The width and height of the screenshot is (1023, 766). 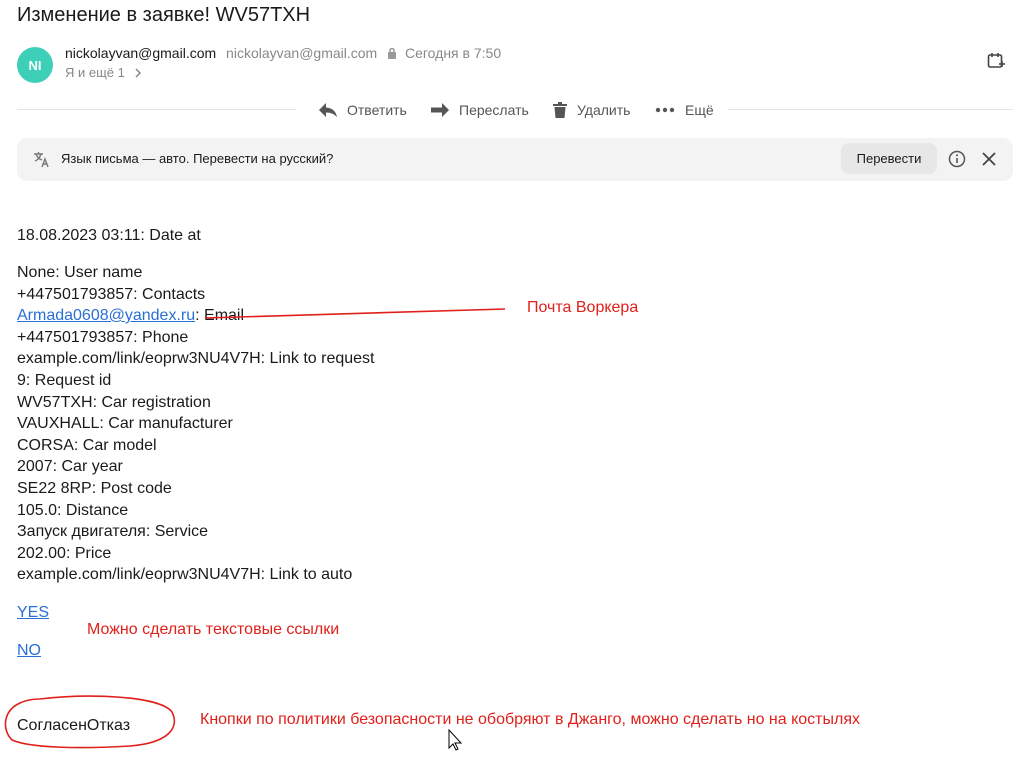 I want to click on email-line: Armada0608@yandex.ru: Email, so click(x=130, y=315).